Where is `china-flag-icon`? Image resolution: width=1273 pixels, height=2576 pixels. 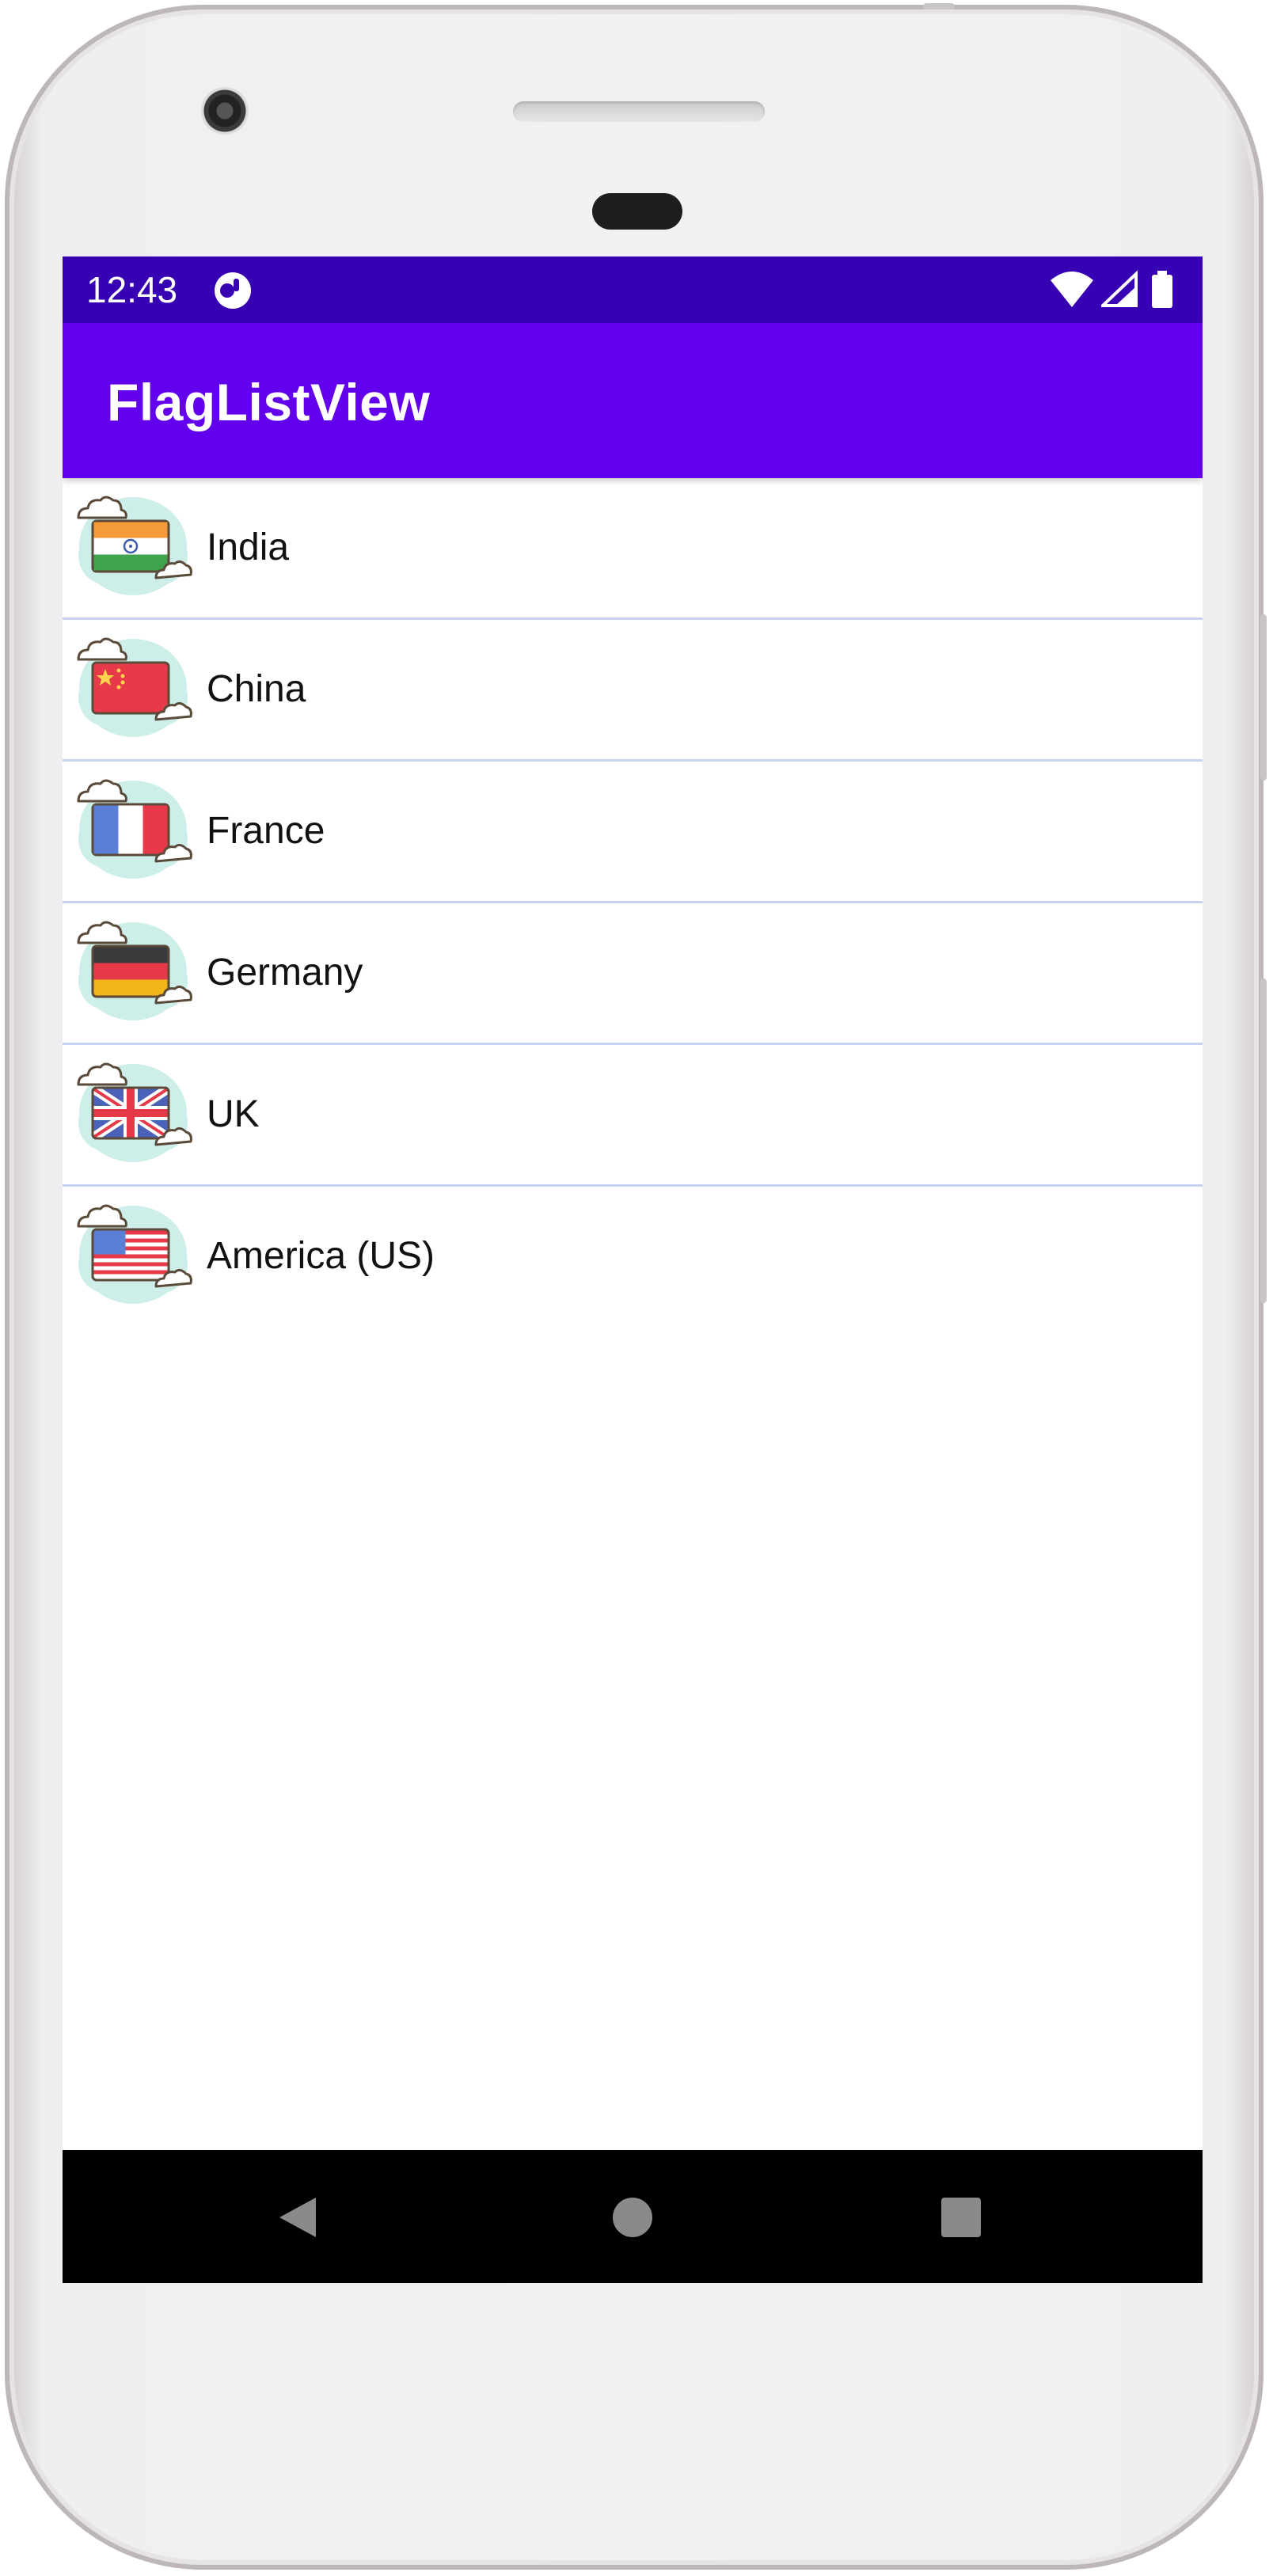 china-flag-icon is located at coordinates (134, 687).